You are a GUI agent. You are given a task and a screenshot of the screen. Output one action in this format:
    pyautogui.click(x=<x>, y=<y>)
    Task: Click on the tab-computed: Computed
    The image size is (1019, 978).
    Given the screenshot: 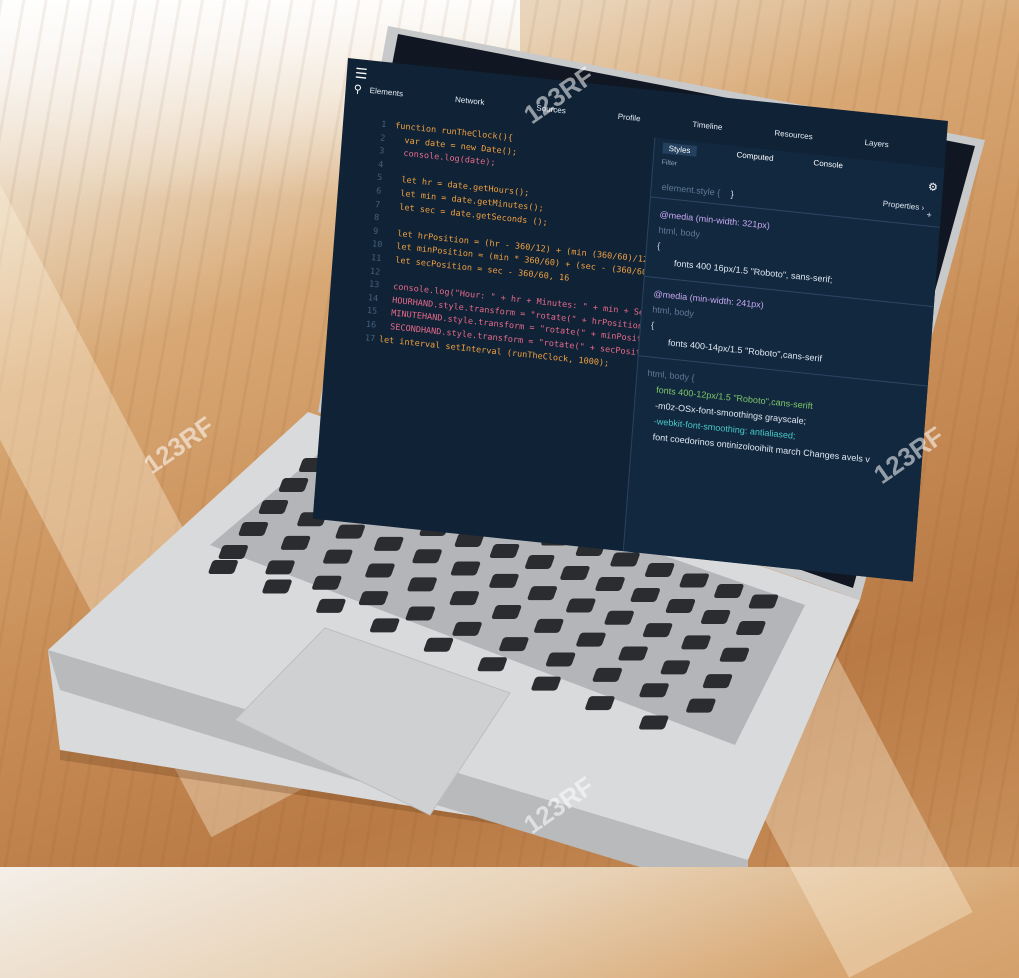 What is the action you would take?
    pyautogui.click(x=755, y=157)
    